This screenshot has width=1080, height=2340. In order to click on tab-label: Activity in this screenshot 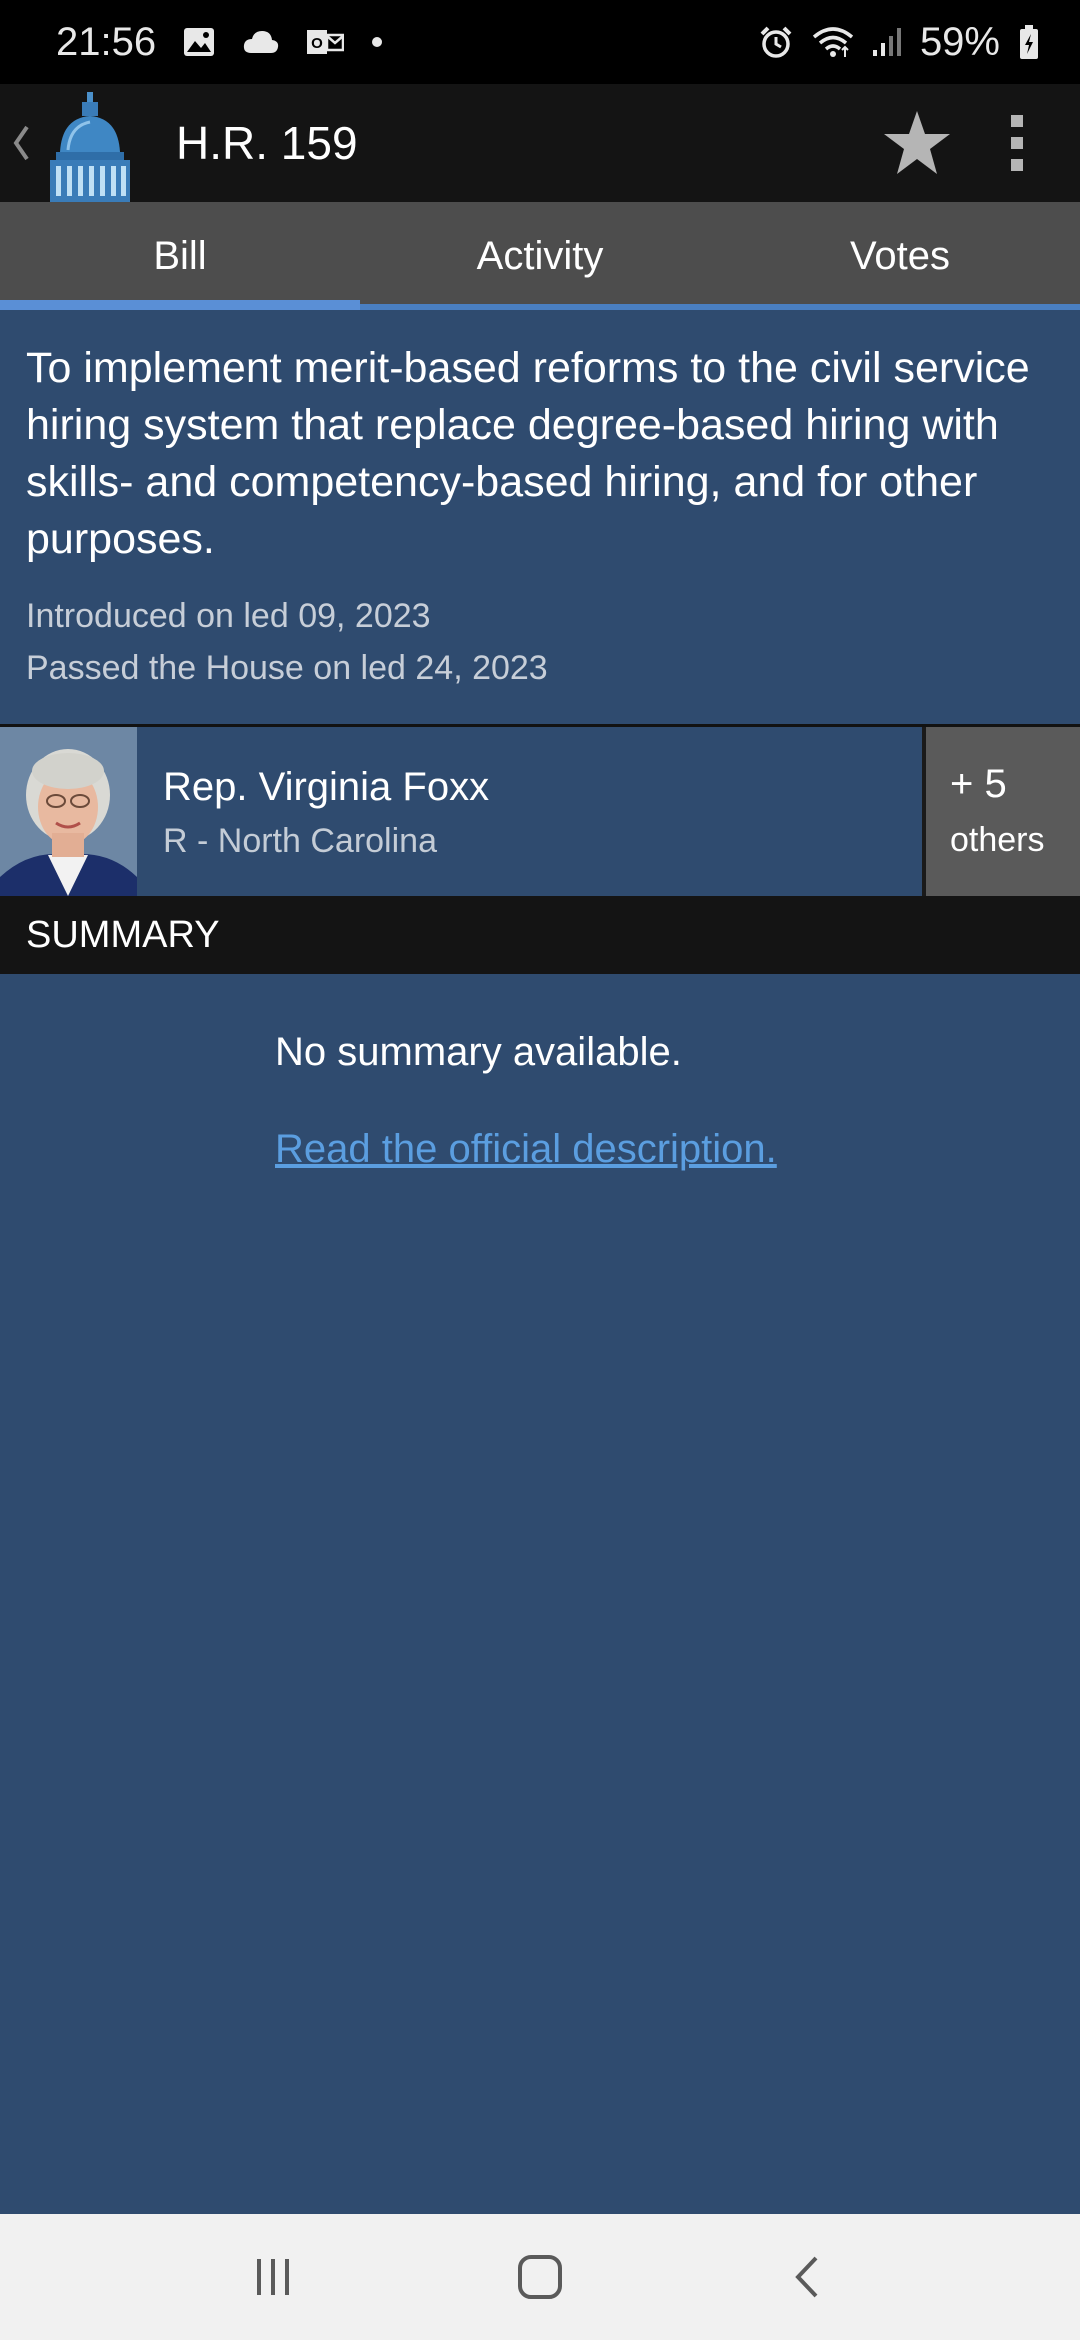, I will do `click(540, 255)`.